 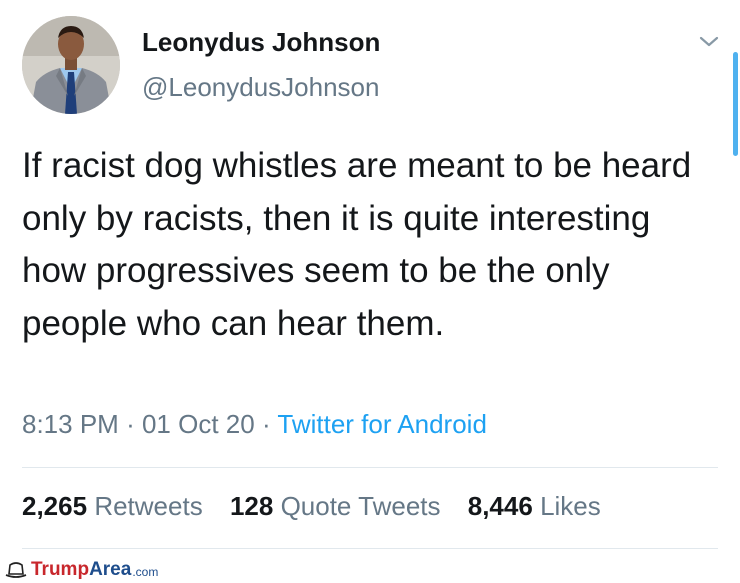 I want to click on quote-tweets-count: 128, so click(x=251, y=506).